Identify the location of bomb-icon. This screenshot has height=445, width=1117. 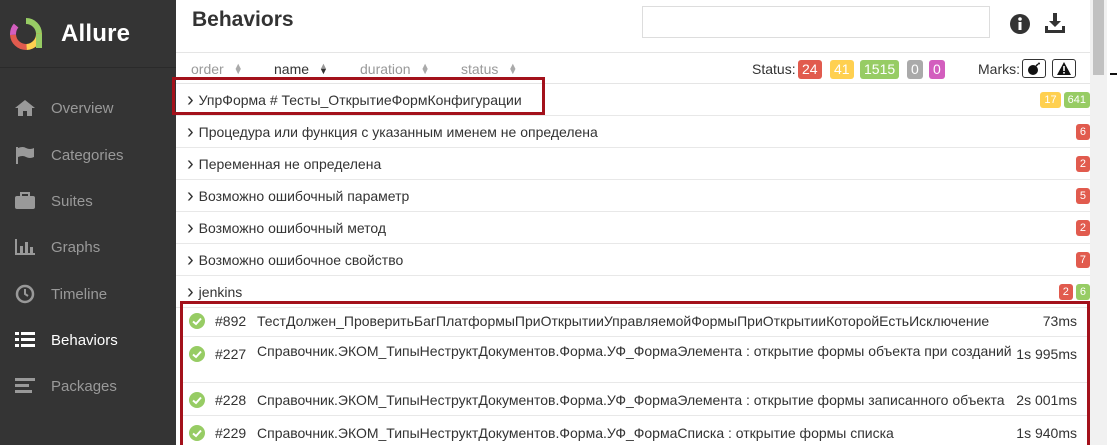
(1034, 68).